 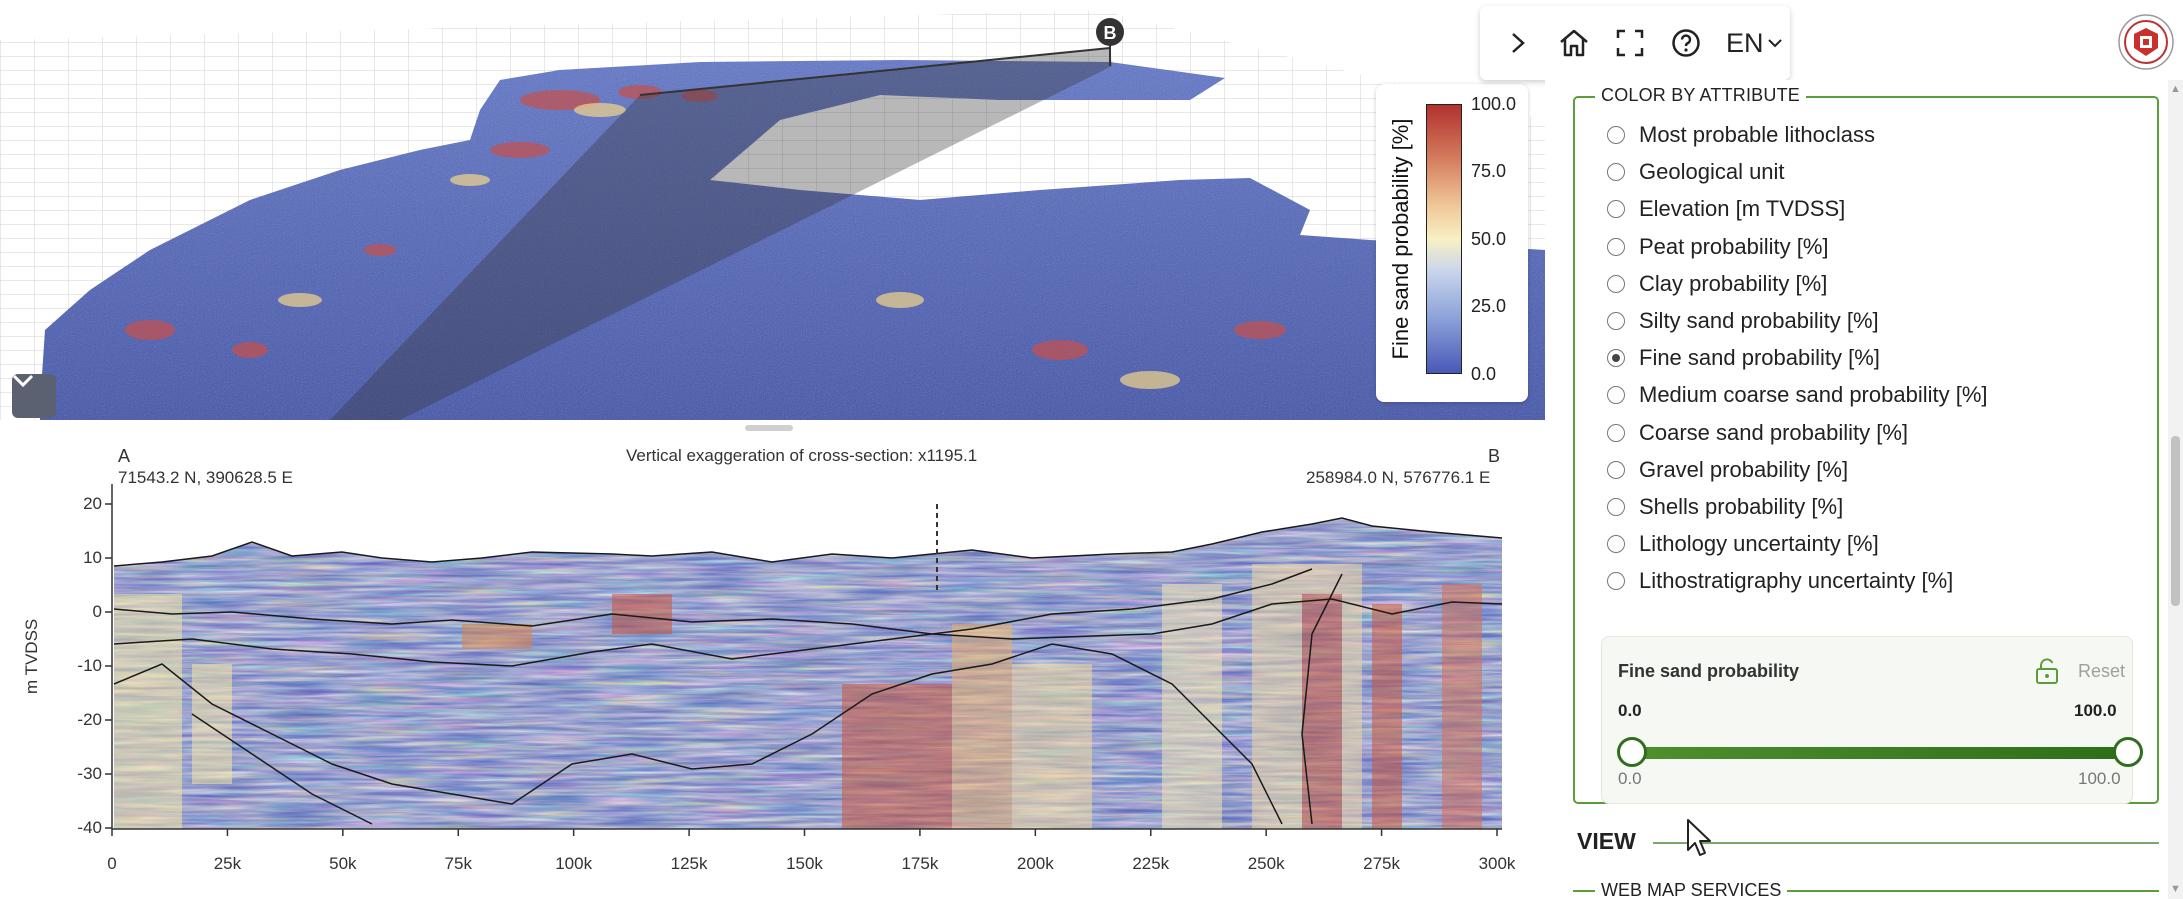 I want to click on marker-b: B, so click(x=1110, y=32).